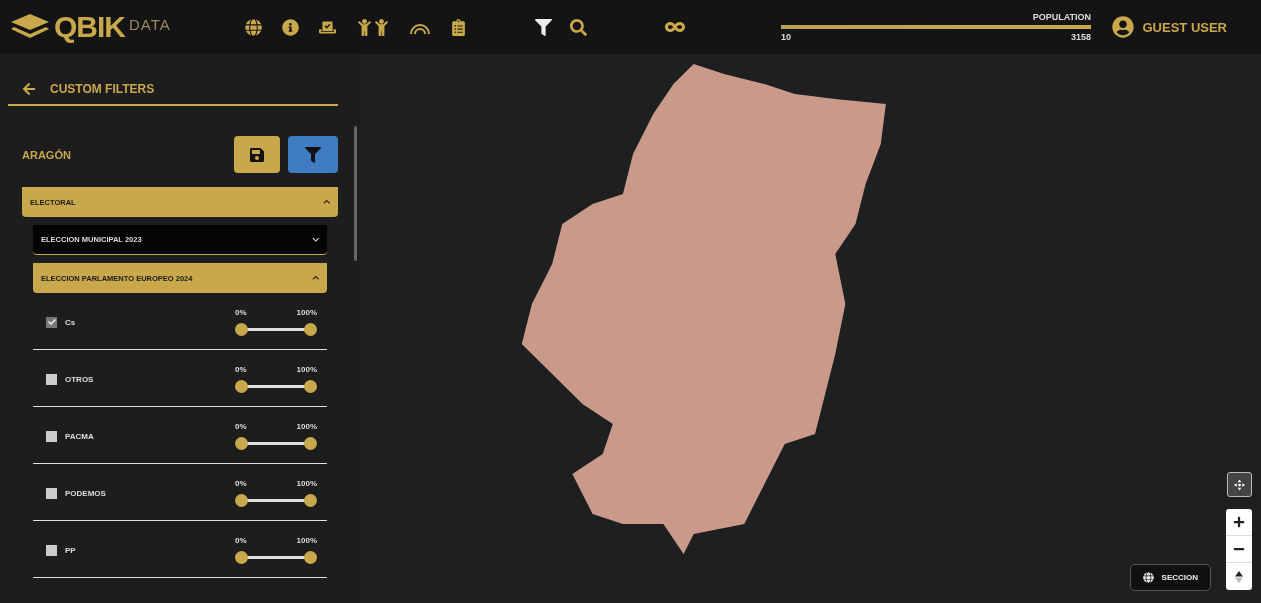  I want to click on layer-button: SECCION, so click(1170, 577).